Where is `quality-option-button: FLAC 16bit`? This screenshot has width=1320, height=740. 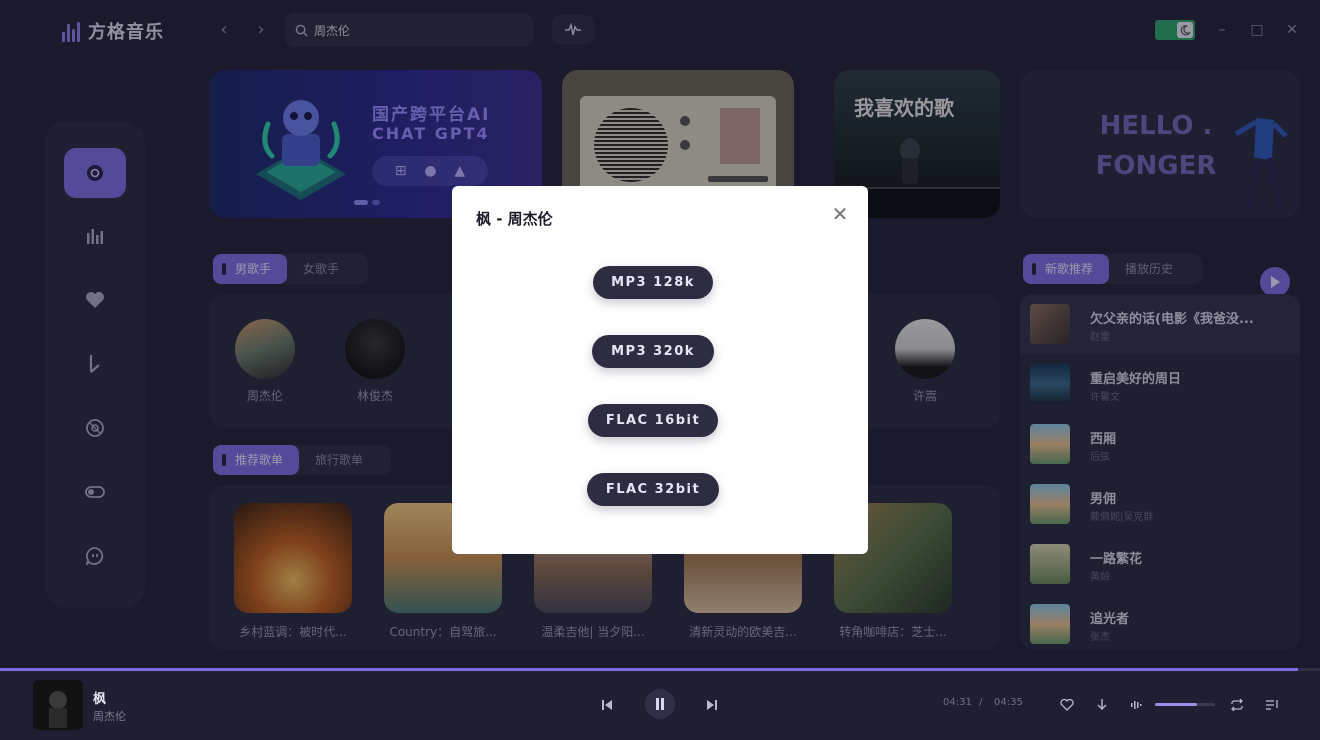
quality-option-button: FLAC 16bit is located at coordinates (653, 420).